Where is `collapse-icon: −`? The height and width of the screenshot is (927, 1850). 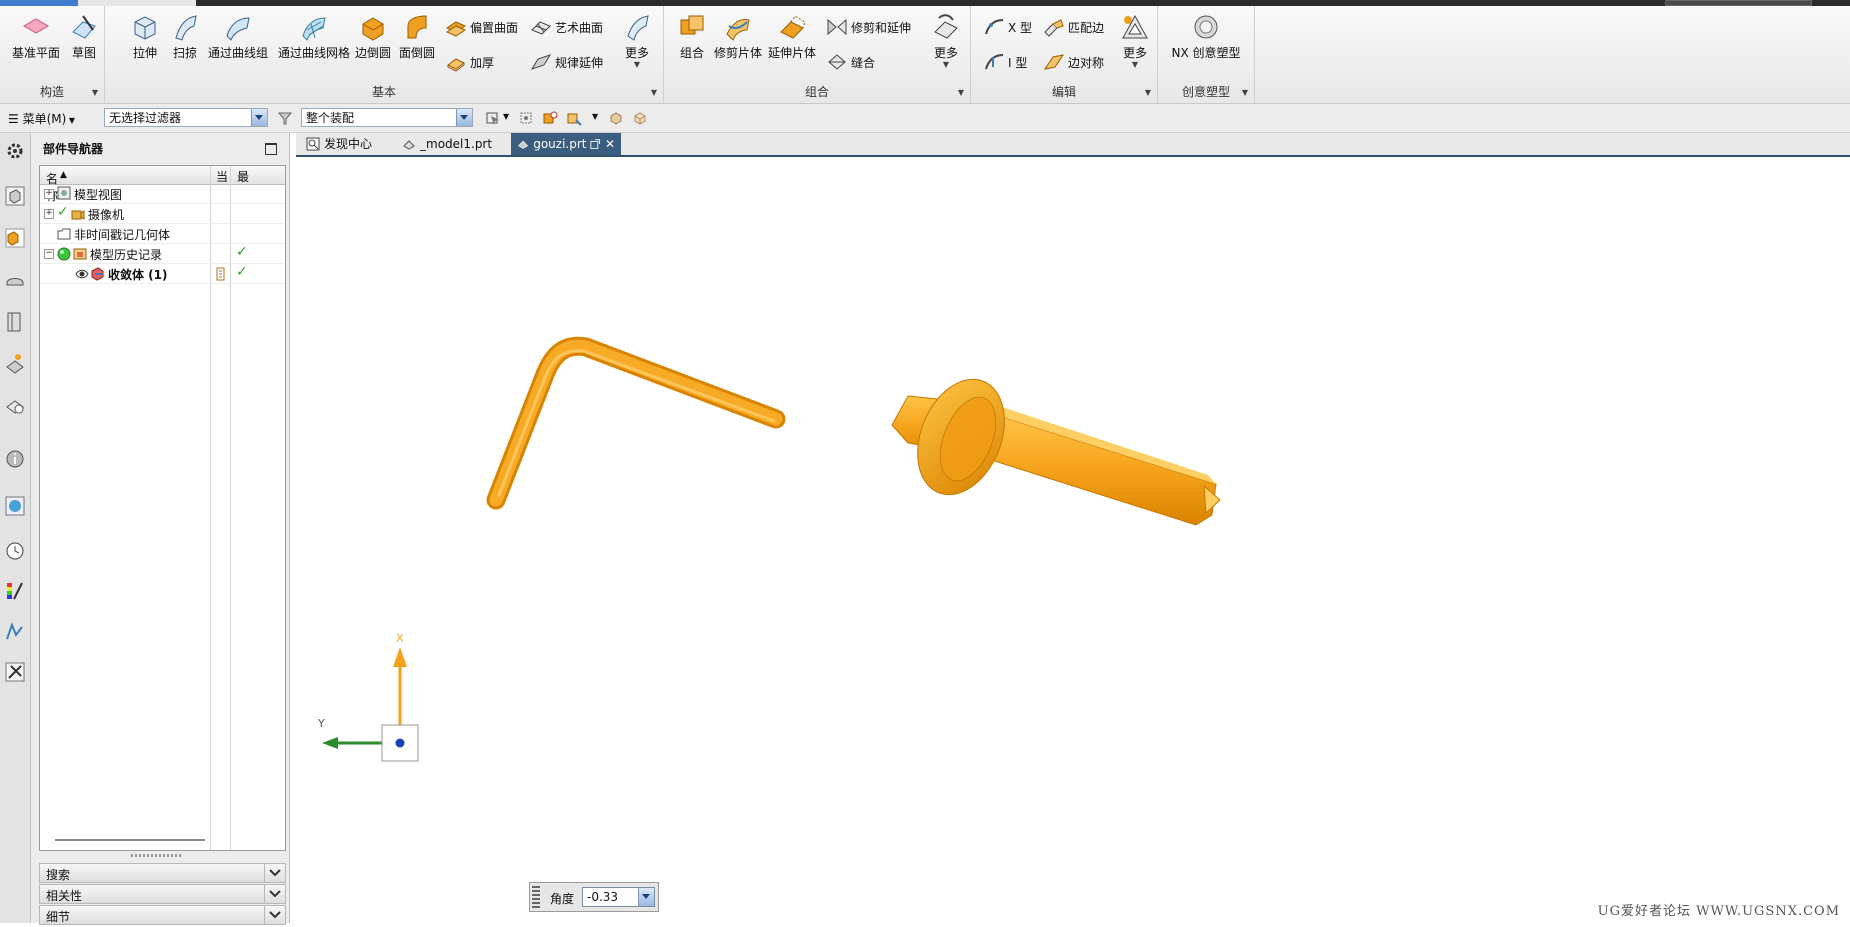
collapse-icon: − is located at coordinates (49, 254).